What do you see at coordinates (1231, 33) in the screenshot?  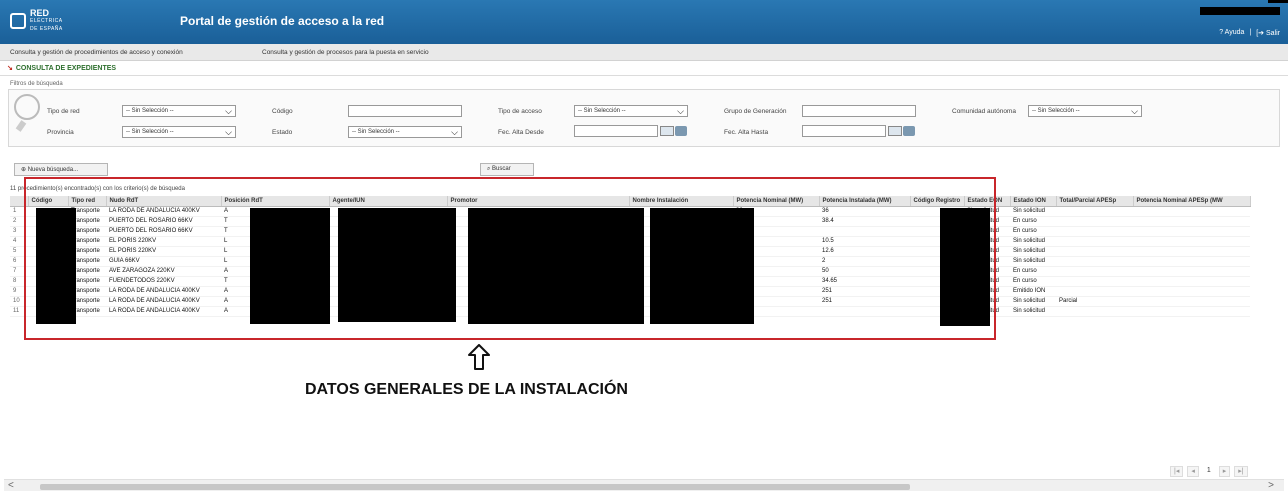 I see `help-link: ? Ayuda` at bounding box center [1231, 33].